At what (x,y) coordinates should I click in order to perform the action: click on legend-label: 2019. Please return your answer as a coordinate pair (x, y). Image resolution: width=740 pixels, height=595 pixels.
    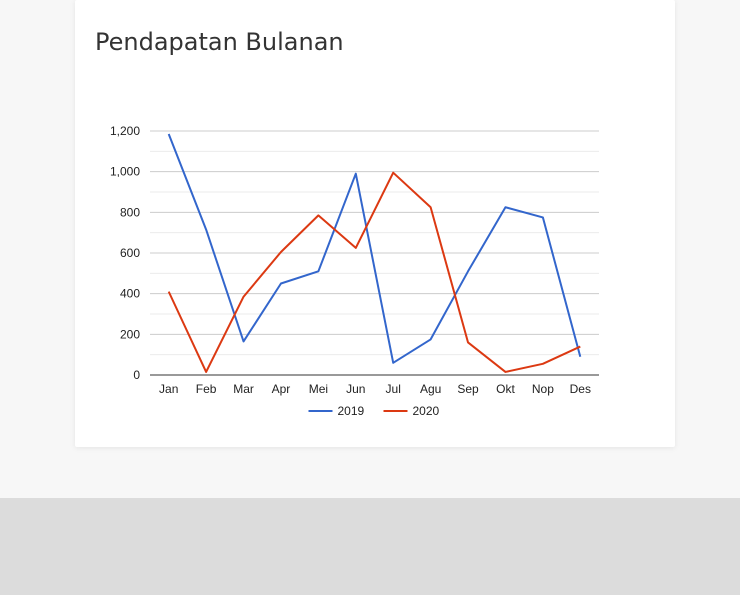
    Looking at the image, I should click on (351, 411).